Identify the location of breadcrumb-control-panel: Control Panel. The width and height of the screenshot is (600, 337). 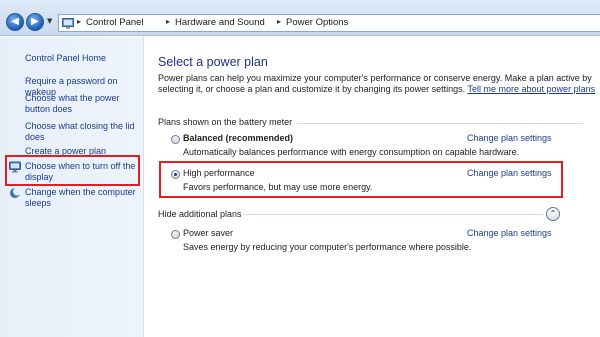
(115, 22).